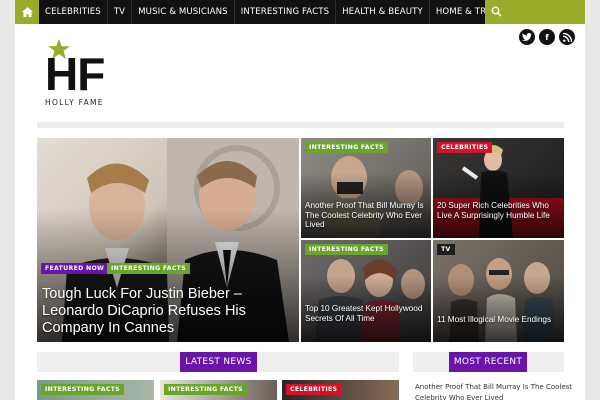 The width and height of the screenshot is (600, 400). I want to click on rss-icon, so click(567, 37).